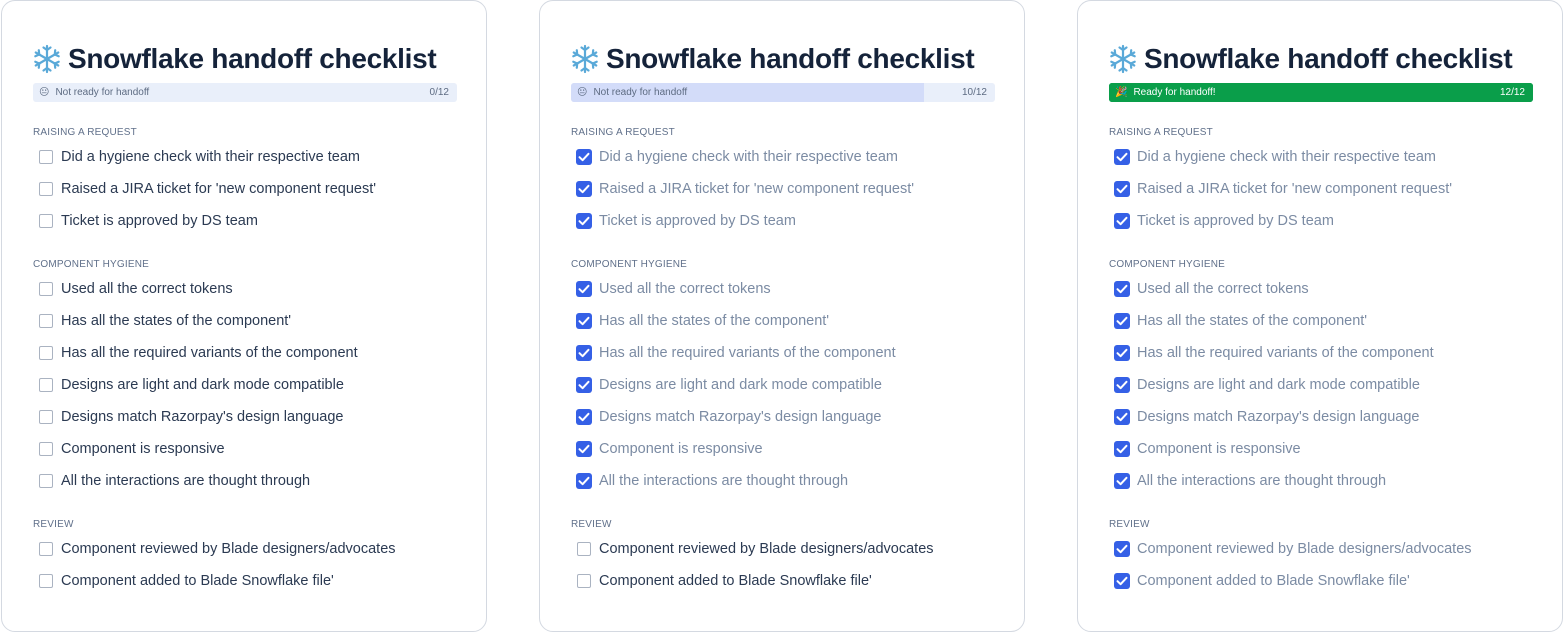  What do you see at coordinates (790, 58) in the screenshot?
I see `page-title: Snowflake handoff checklist` at bounding box center [790, 58].